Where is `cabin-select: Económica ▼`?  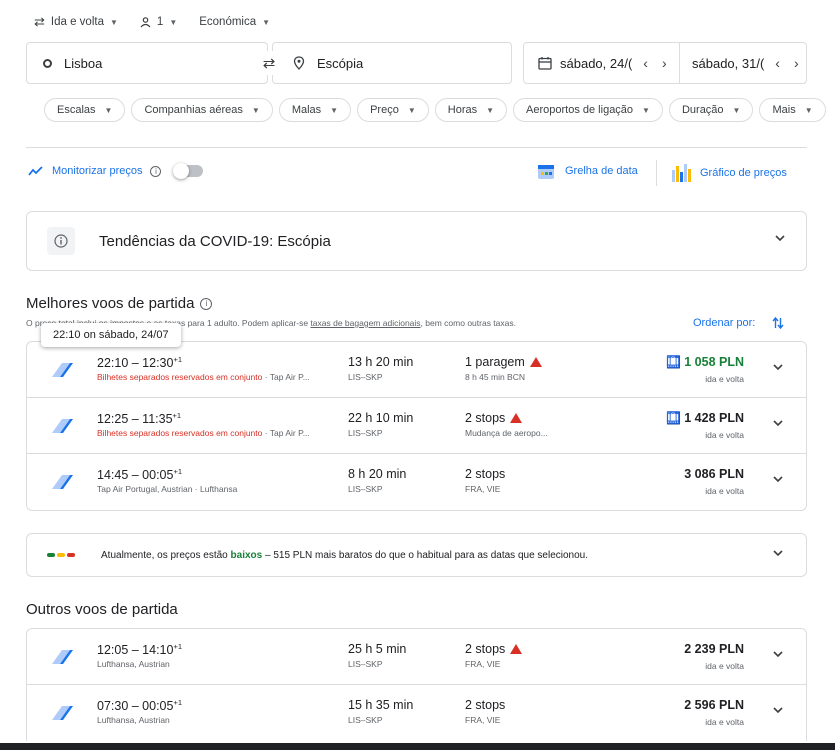 cabin-select: Económica ▼ is located at coordinates (234, 22).